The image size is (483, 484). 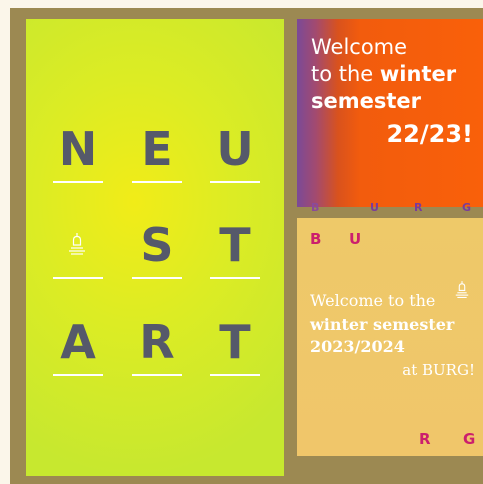 What do you see at coordinates (157, 245) in the screenshot?
I see `poster-letter: S` at bounding box center [157, 245].